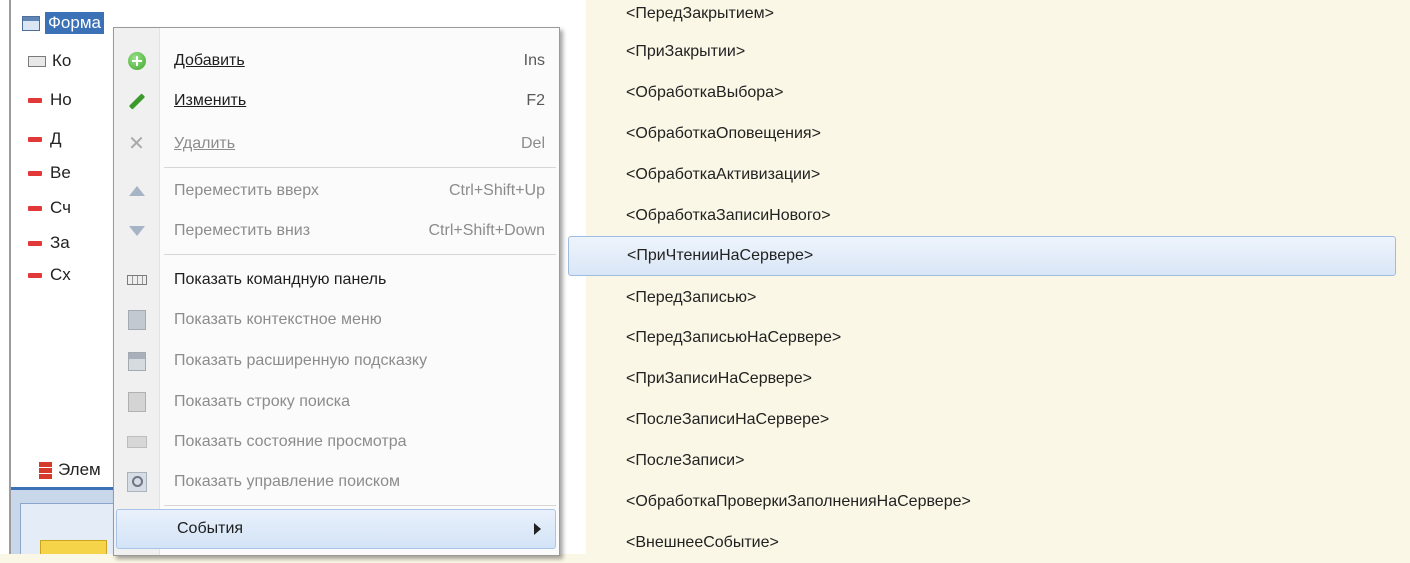  Describe the element at coordinates (537, 529) in the screenshot. I see `submenu-arrow-icon` at that location.